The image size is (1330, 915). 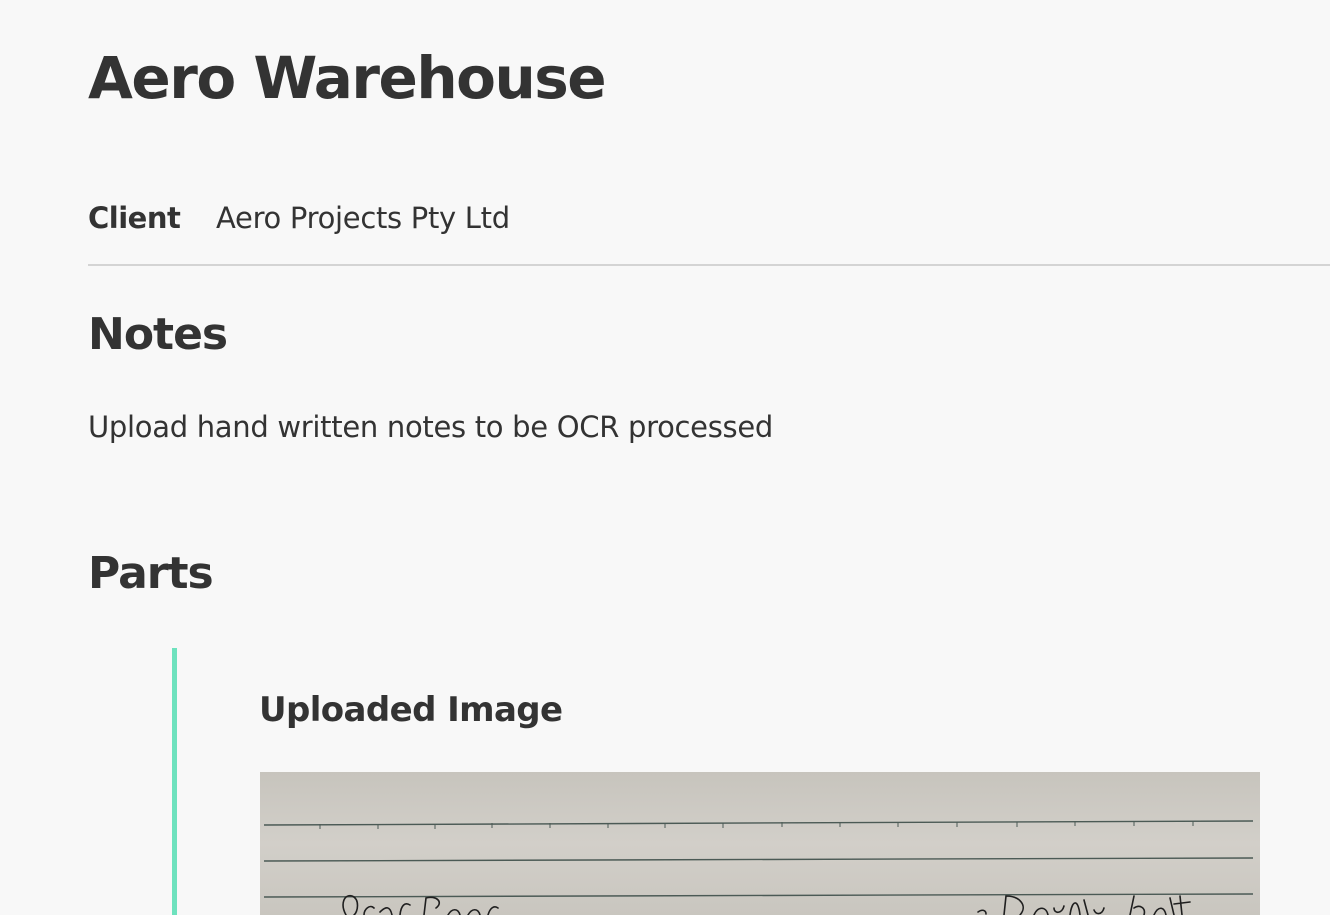 I want to click on uploaded-image, so click(x=760, y=843).